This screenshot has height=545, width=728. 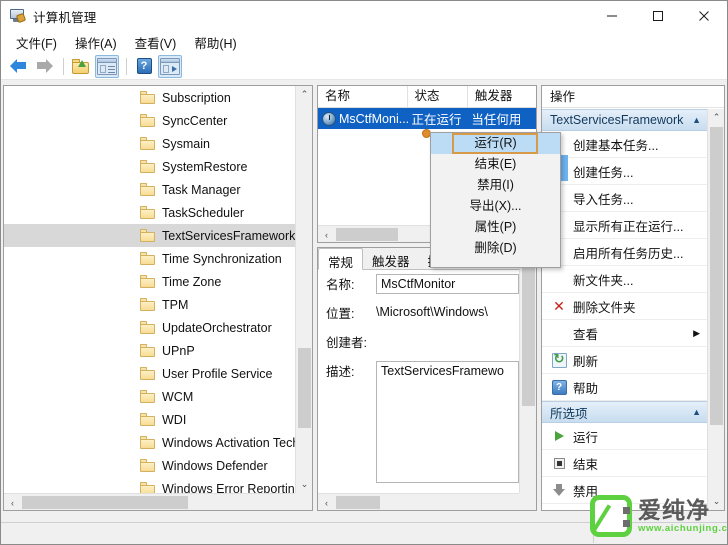 I want to click on maximize-button, so click(x=658, y=16).